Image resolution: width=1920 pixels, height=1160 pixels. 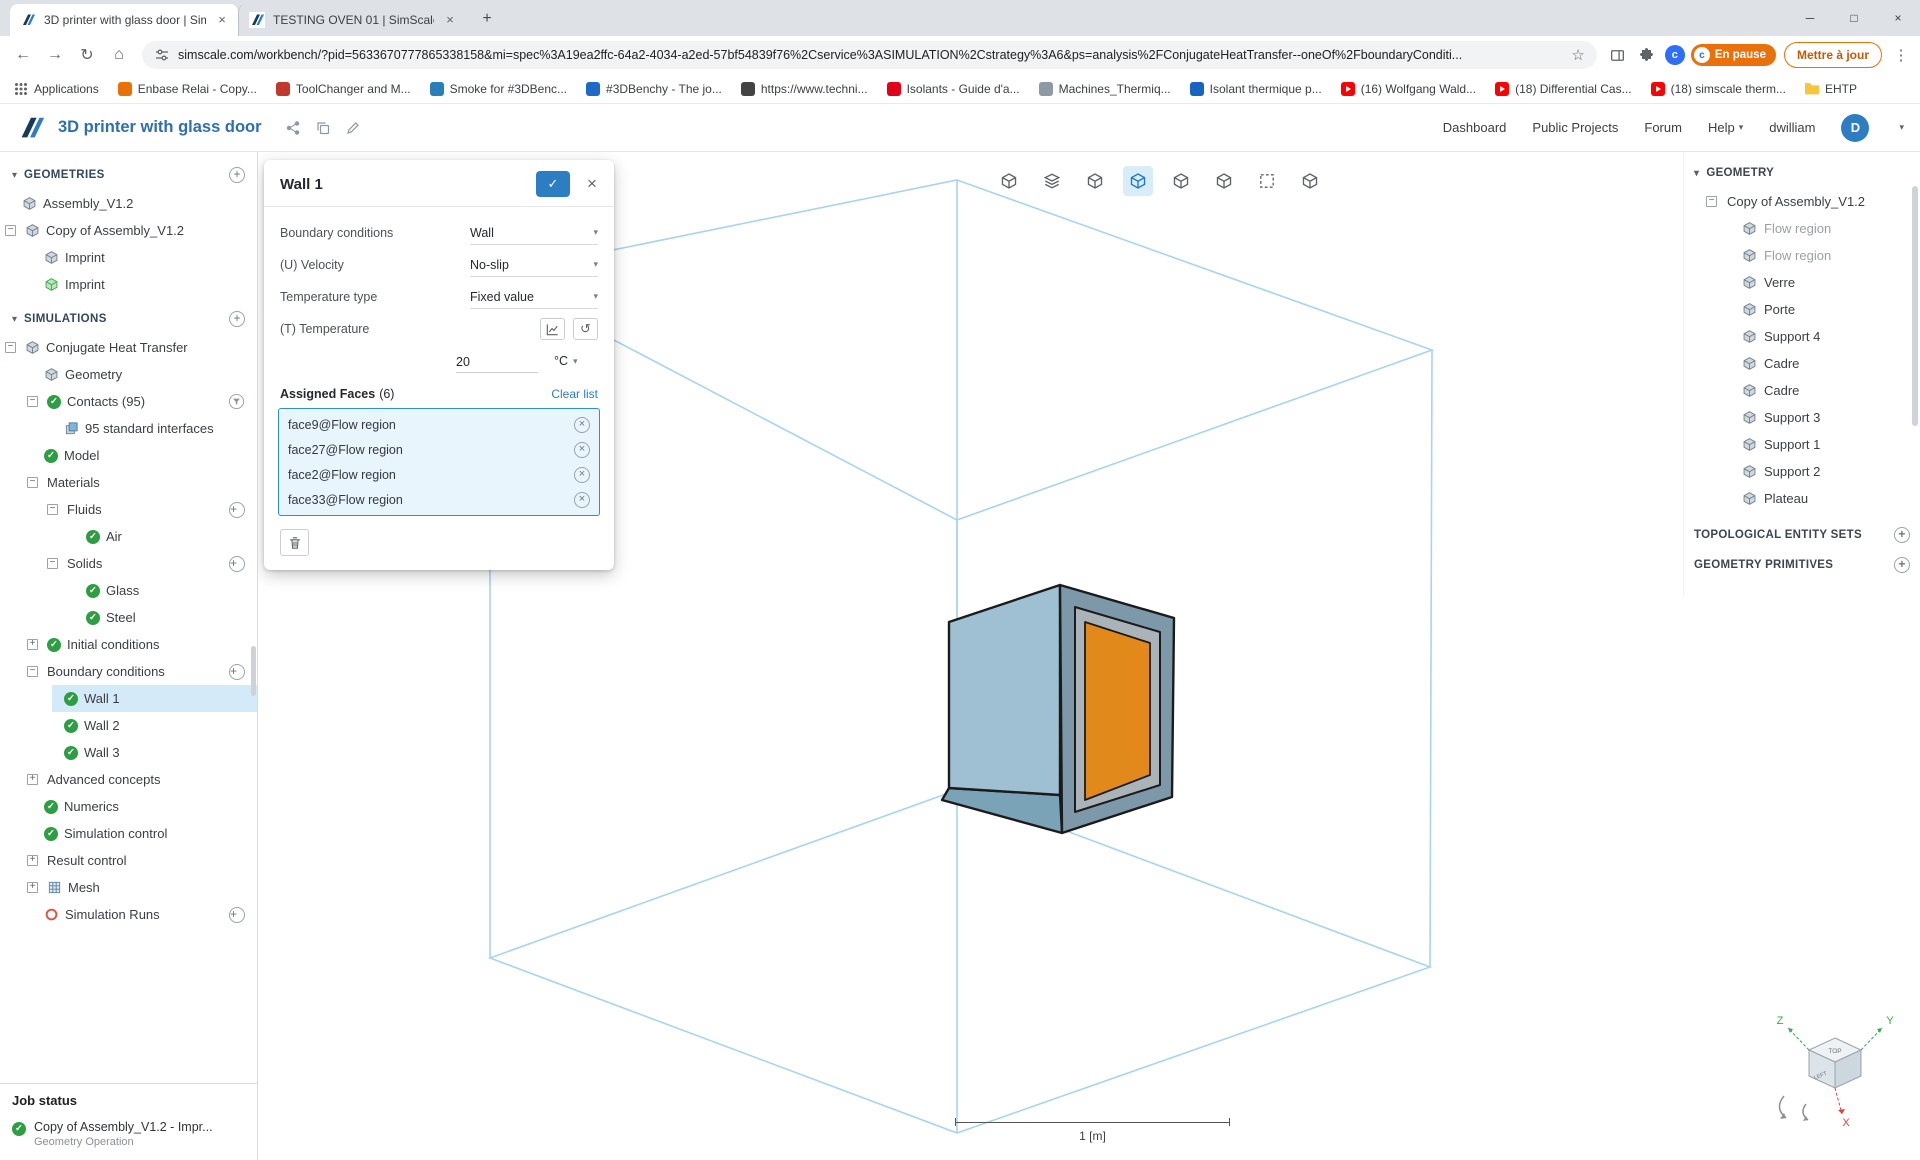 What do you see at coordinates (1138, 181) in the screenshot?
I see `solid-view-icon` at bounding box center [1138, 181].